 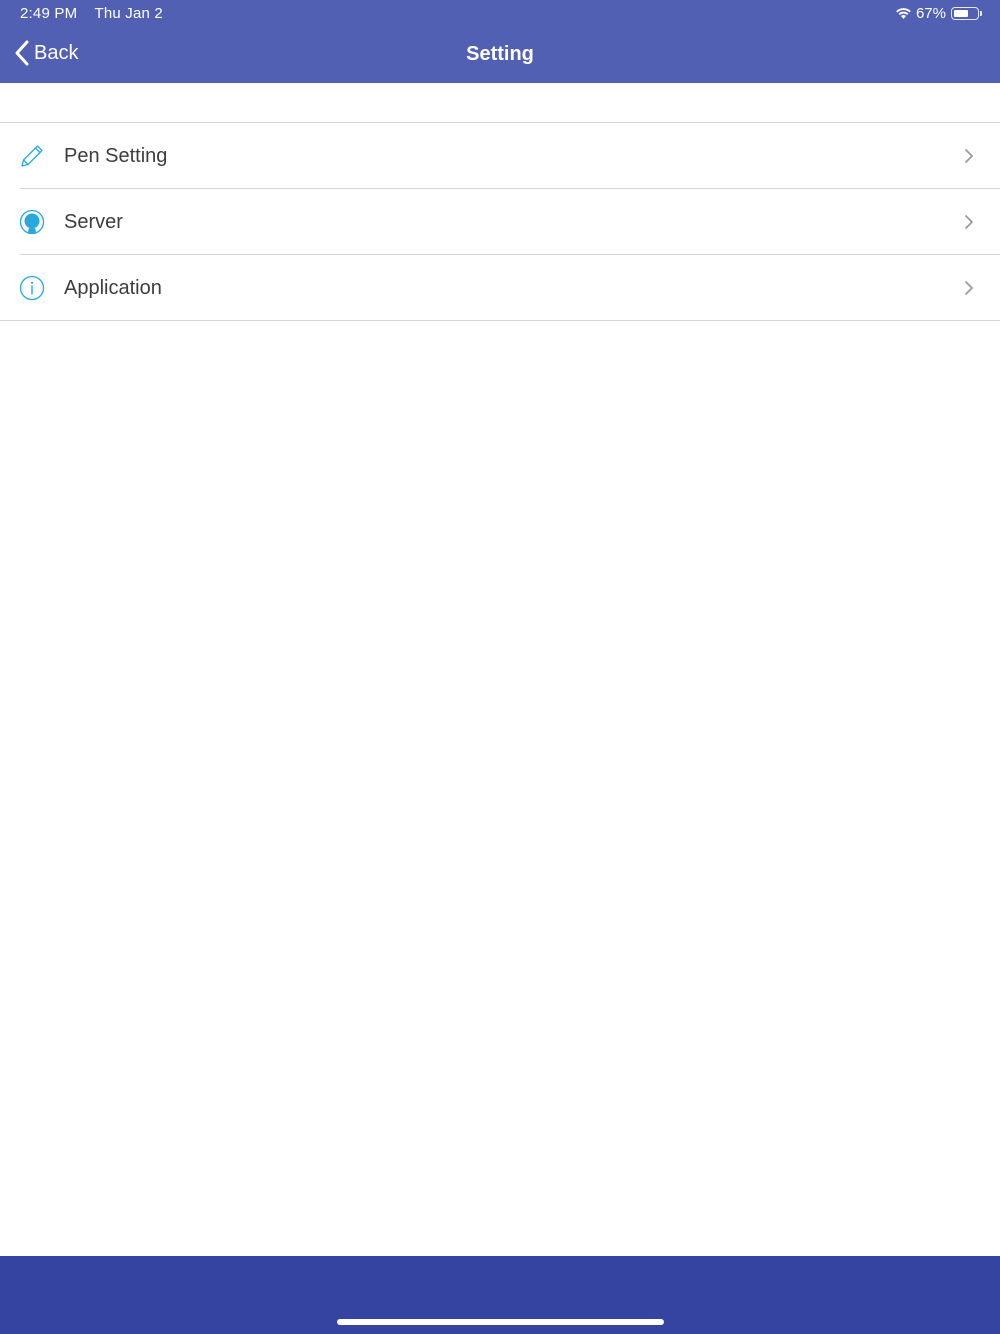 I want to click on user-icon, so click(x=32, y=222).